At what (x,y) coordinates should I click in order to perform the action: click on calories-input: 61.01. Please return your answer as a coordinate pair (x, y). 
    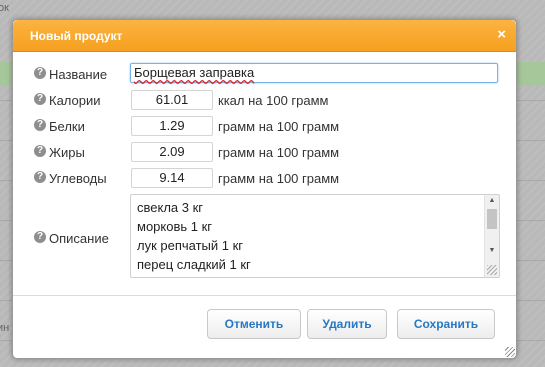
    Looking at the image, I should click on (172, 100).